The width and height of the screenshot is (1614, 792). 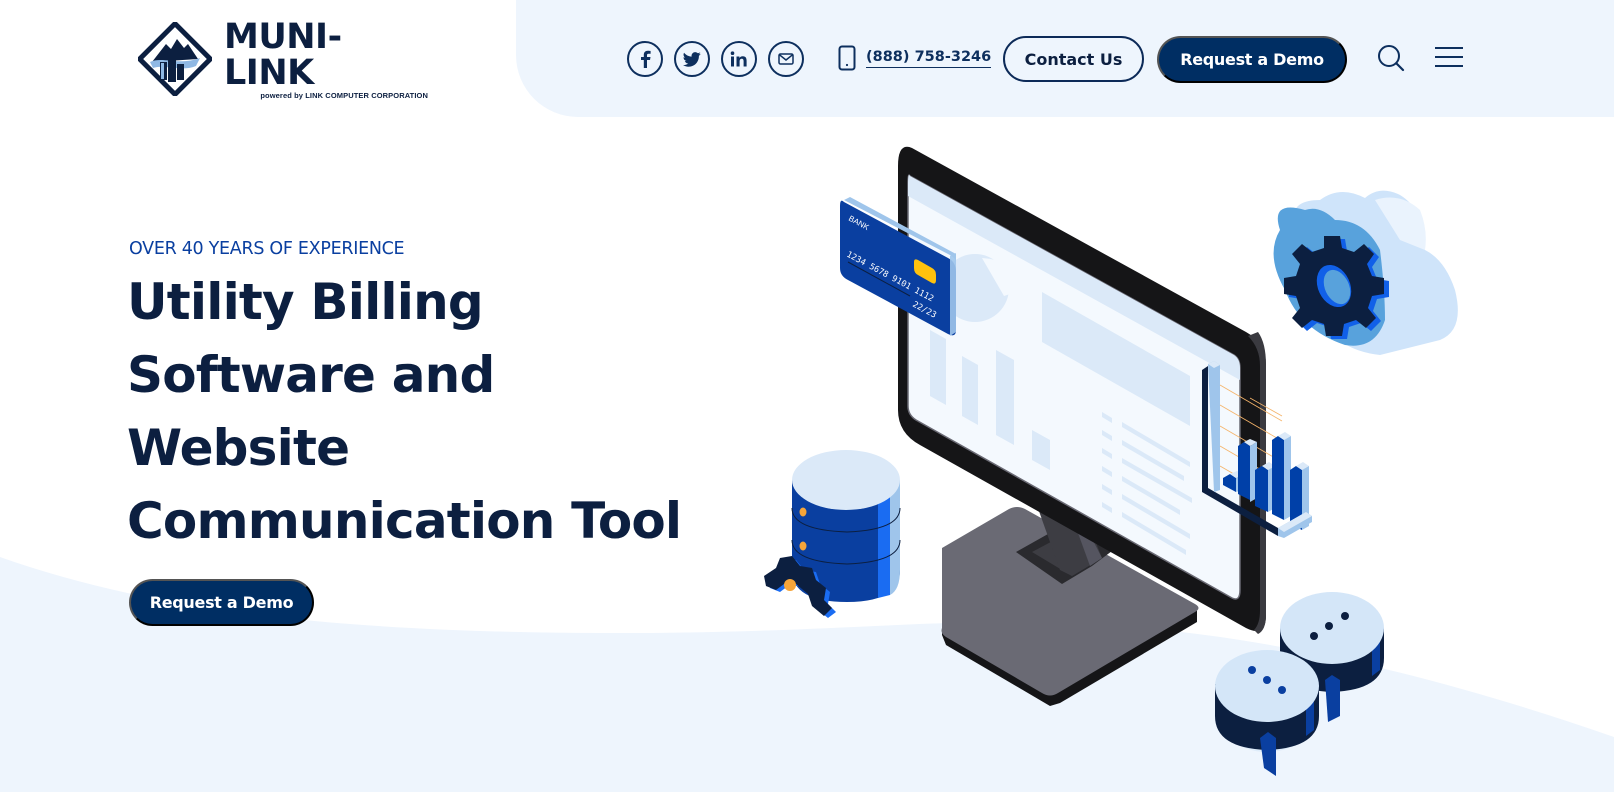 What do you see at coordinates (238, 448) in the screenshot?
I see `hero-title-line: Website` at bounding box center [238, 448].